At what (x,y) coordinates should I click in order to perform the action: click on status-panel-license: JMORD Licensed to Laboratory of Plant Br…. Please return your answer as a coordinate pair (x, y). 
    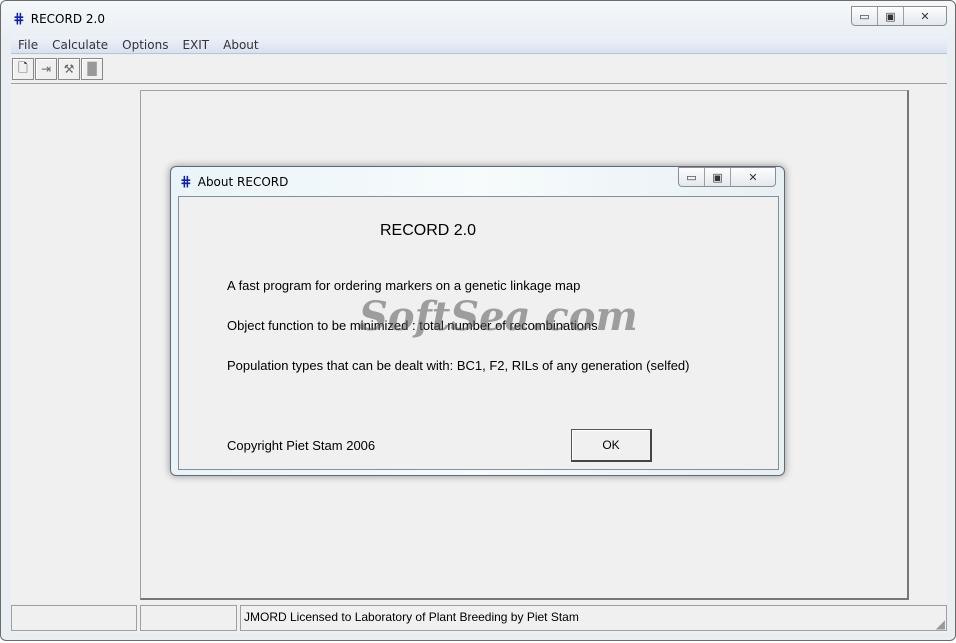
    Looking at the image, I should click on (593, 618).